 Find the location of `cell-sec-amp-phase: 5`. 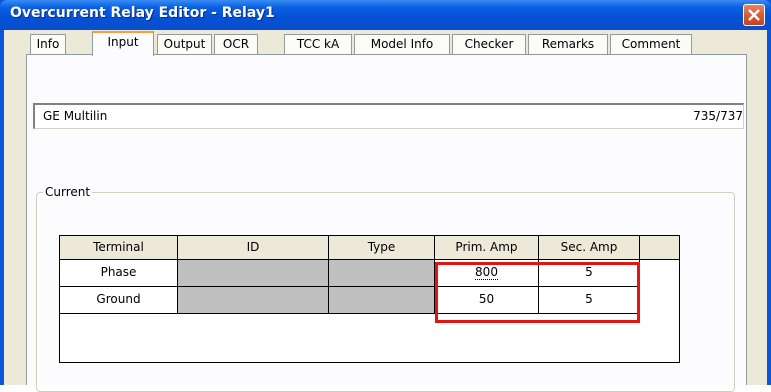

cell-sec-amp-phase: 5 is located at coordinates (589, 273).